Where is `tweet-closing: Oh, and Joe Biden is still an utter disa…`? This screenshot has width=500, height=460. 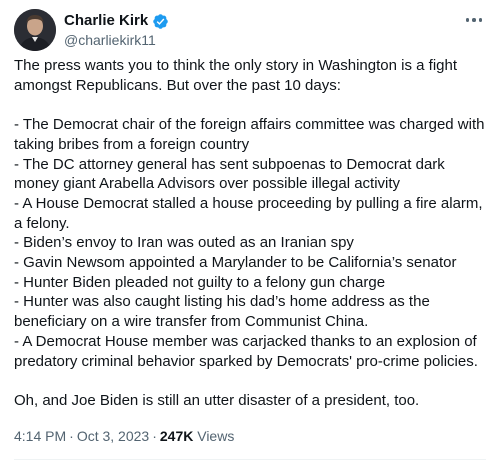 tweet-closing: Oh, and Joe Biden is still an utter disa… is located at coordinates (217, 400).